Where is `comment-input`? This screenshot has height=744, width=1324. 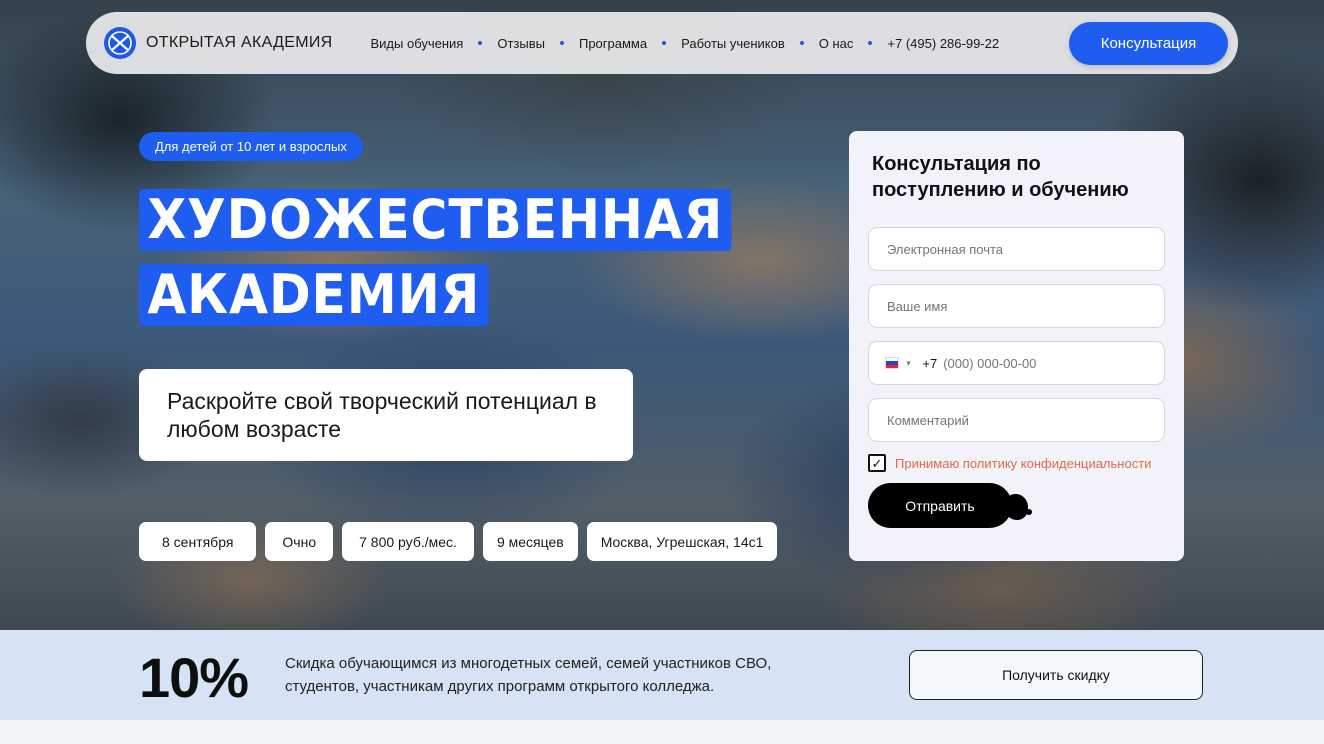
comment-input is located at coordinates (1016, 420).